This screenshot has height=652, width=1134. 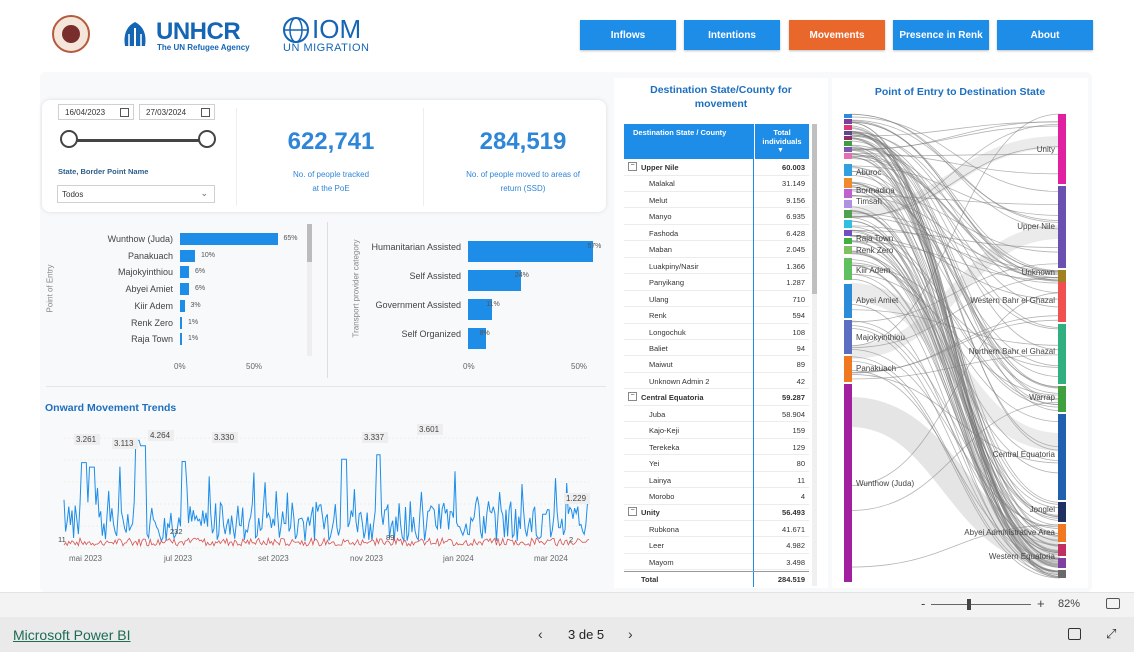 I want to click on table-row: Renk 594, so click(x=716, y=315).